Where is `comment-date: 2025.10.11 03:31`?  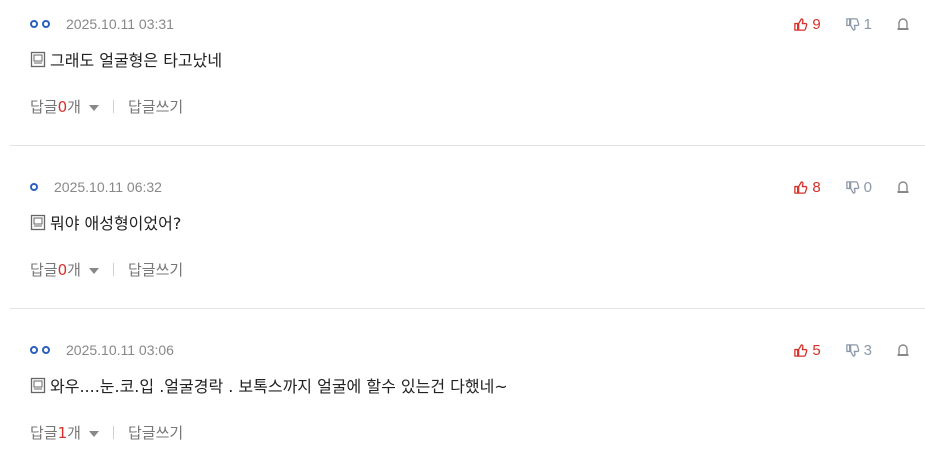
comment-date: 2025.10.11 03:31 is located at coordinates (120, 24).